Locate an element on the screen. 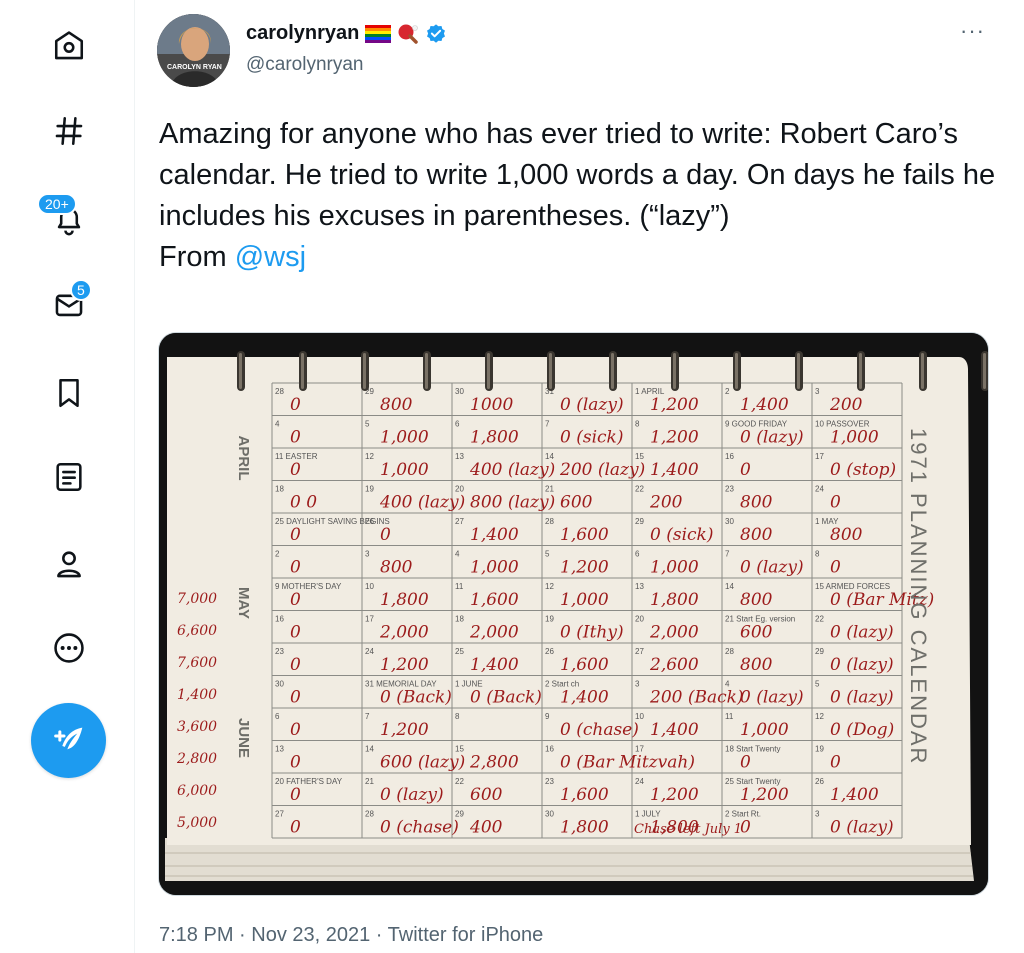 The width and height of the screenshot is (1024, 953). tweet-more-button: ··· is located at coordinates (972, 31).